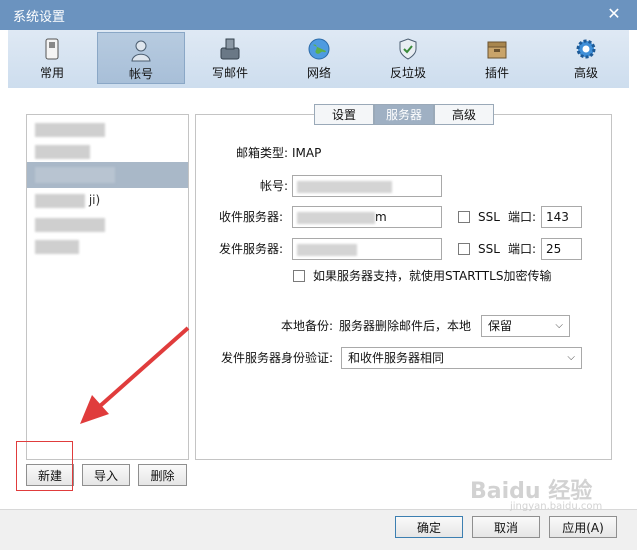 Image resolution: width=637 pixels, height=550 pixels. I want to click on gear-icon, so click(586, 49).